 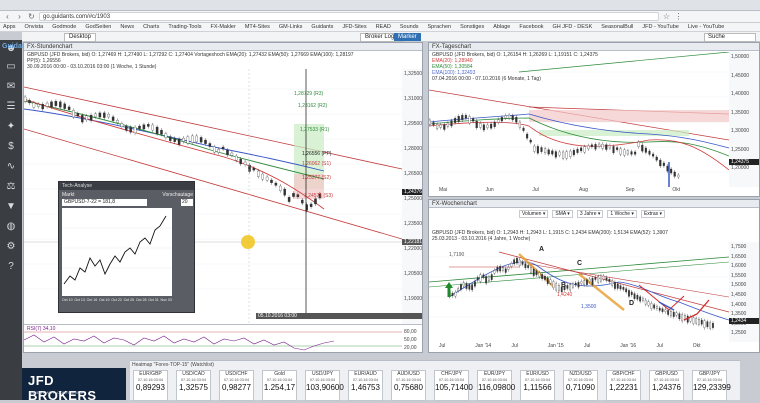 What do you see at coordinates (440, 27) in the screenshot?
I see `bookmark-item: Sprachen` at bounding box center [440, 27].